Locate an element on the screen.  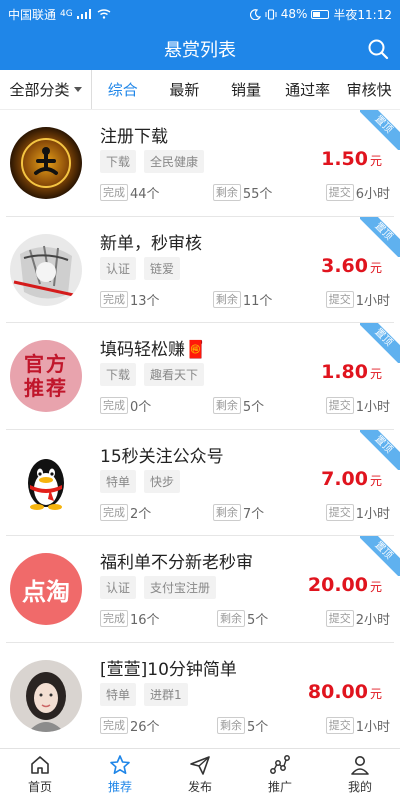
task-item: 新单，秒审核 认证 链爱 3.60 元 完成 13个 剩余 11个 提交 1小时 置顶 is located at coordinates (203, 269).